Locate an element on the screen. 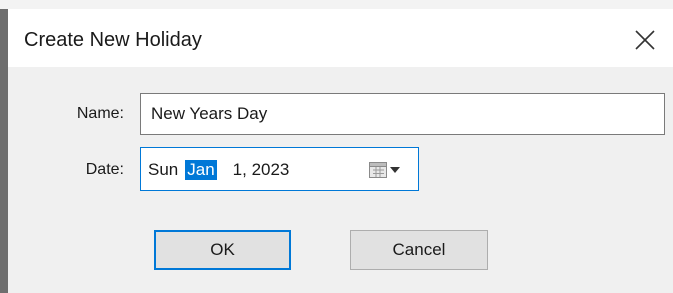  close-button is located at coordinates (645, 40).